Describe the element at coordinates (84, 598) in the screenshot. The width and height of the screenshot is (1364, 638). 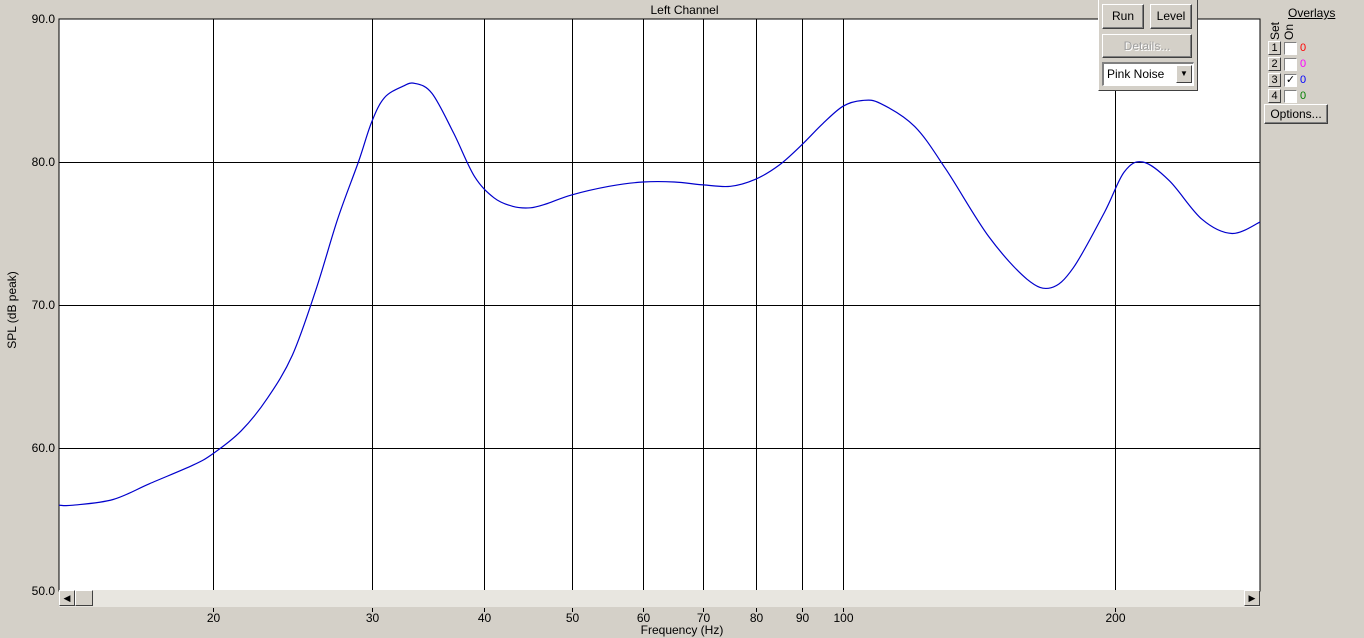
I see `scroll-thumb` at that location.